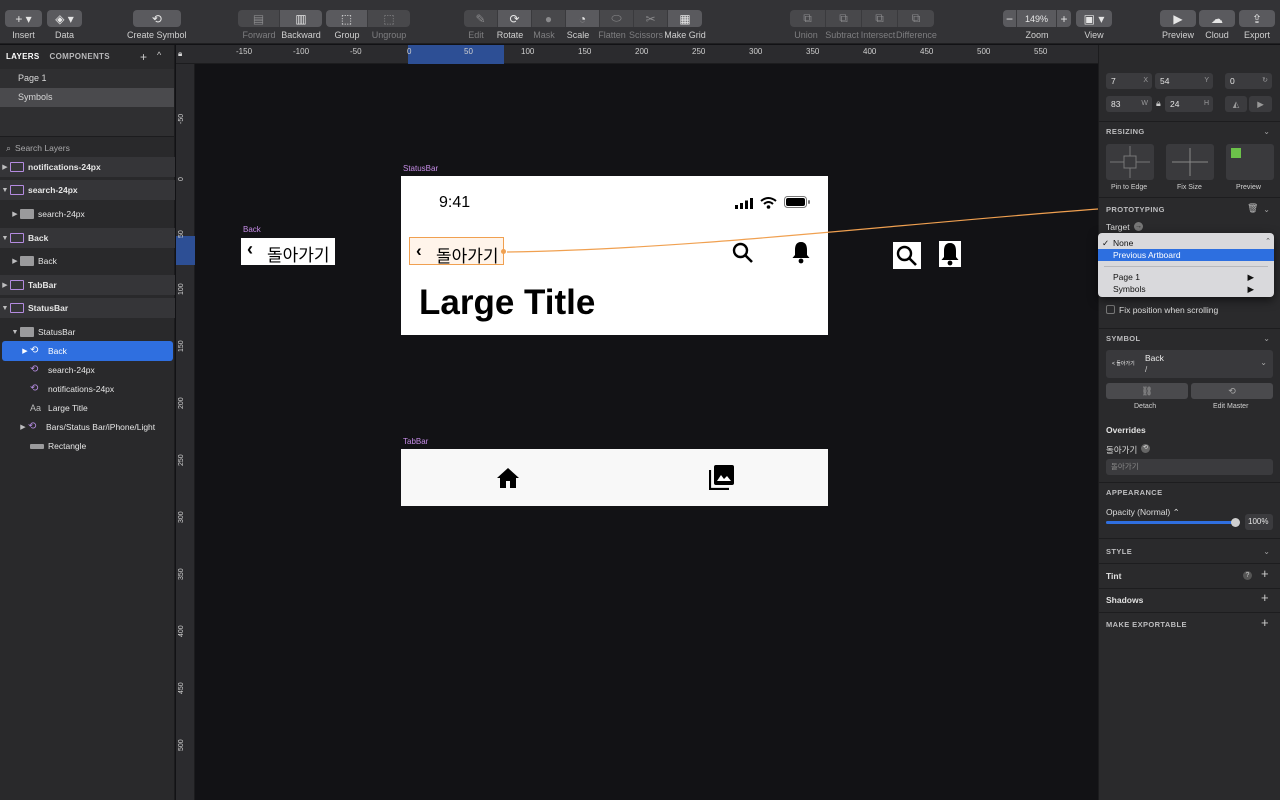  What do you see at coordinates (389, 18) in the screenshot?
I see `ungroup-button: ⬚` at bounding box center [389, 18].